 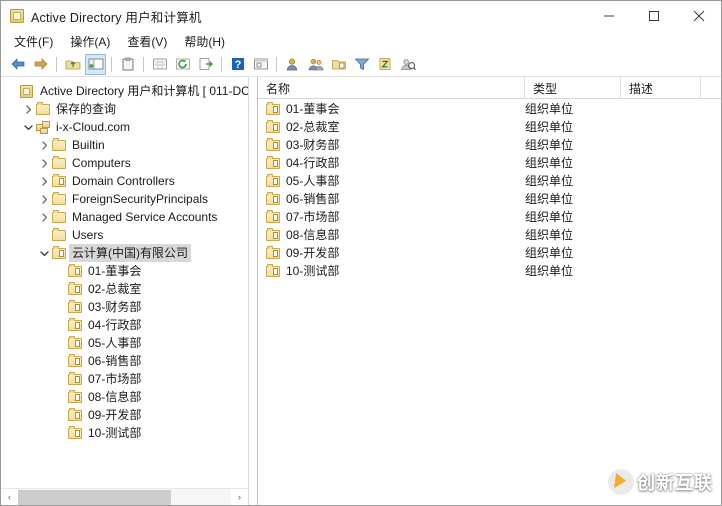 I want to click on menu-help: 帮助(H), so click(x=204, y=41).